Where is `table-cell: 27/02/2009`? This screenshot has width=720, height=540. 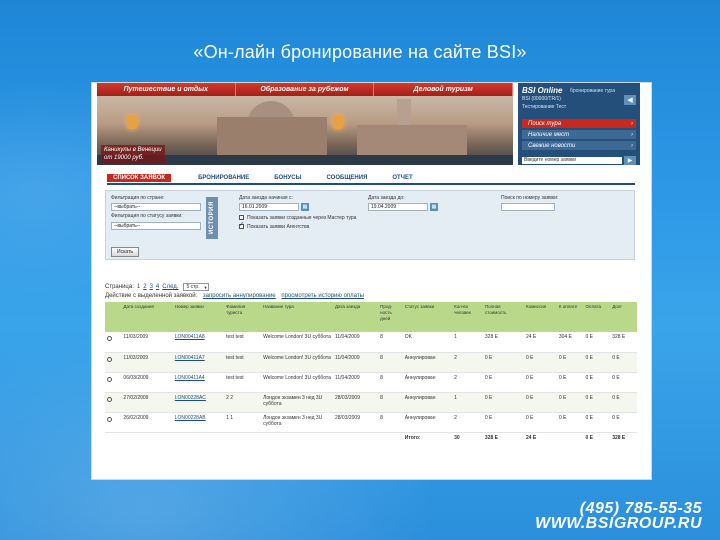
table-cell: 27/02/2009 is located at coordinates (147, 402).